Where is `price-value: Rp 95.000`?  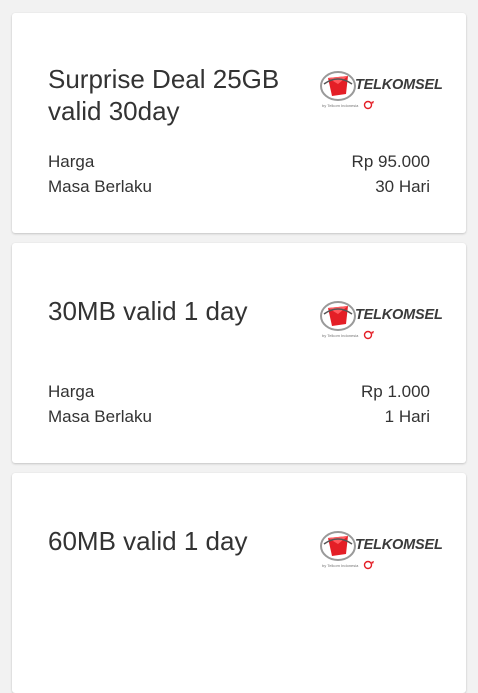
price-value: Rp 95.000 is located at coordinates (390, 161).